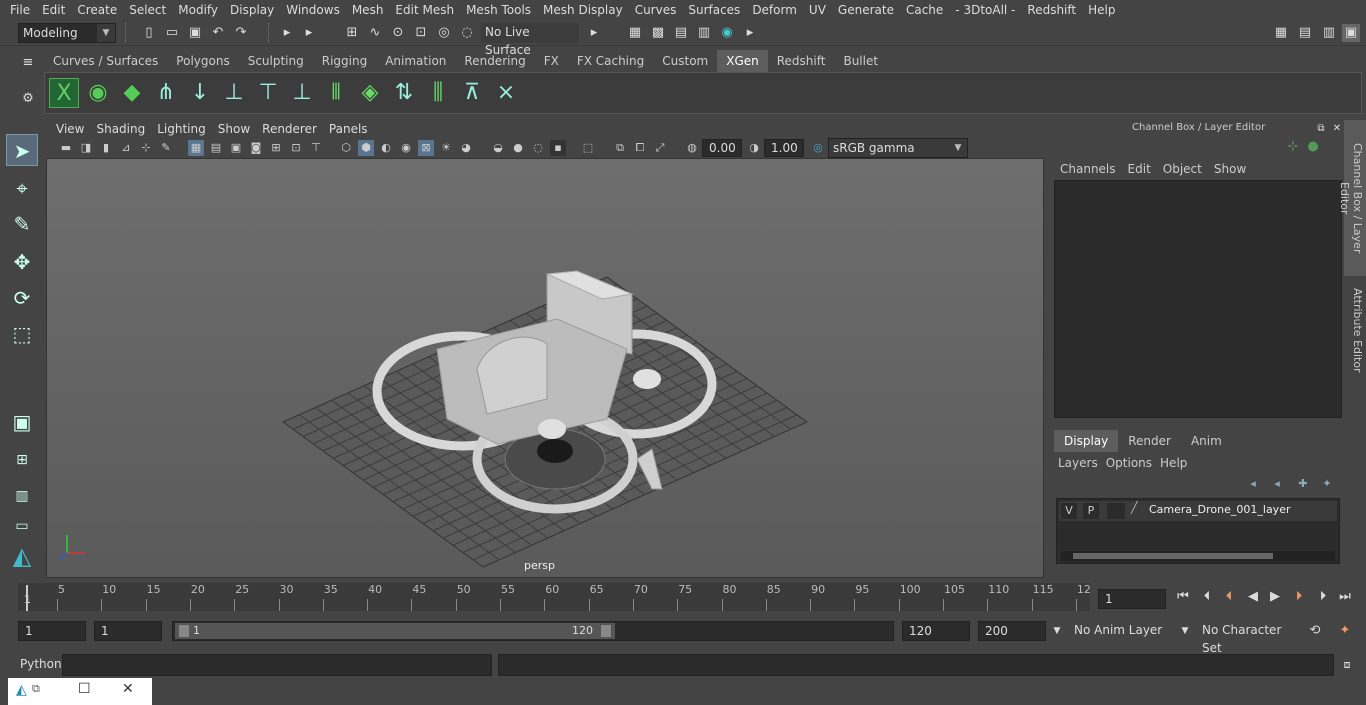 This screenshot has height=705, width=1366. Describe the element at coordinates (268, 93) in the screenshot. I see `xgen-select-guide-icon: ⊤` at that location.